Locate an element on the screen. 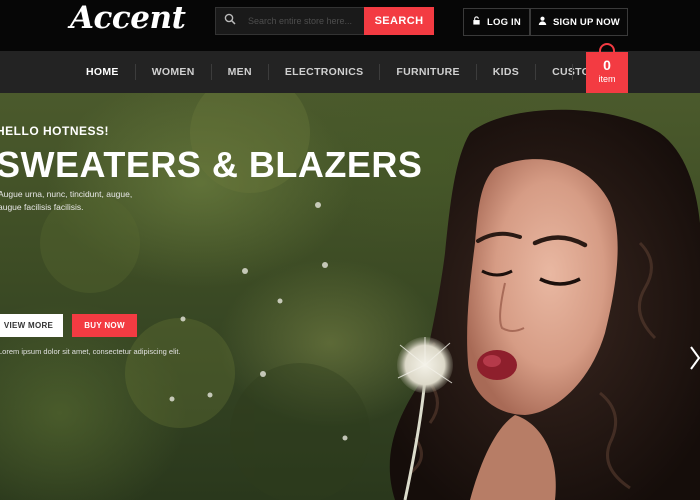  lock-icon is located at coordinates (476, 22).